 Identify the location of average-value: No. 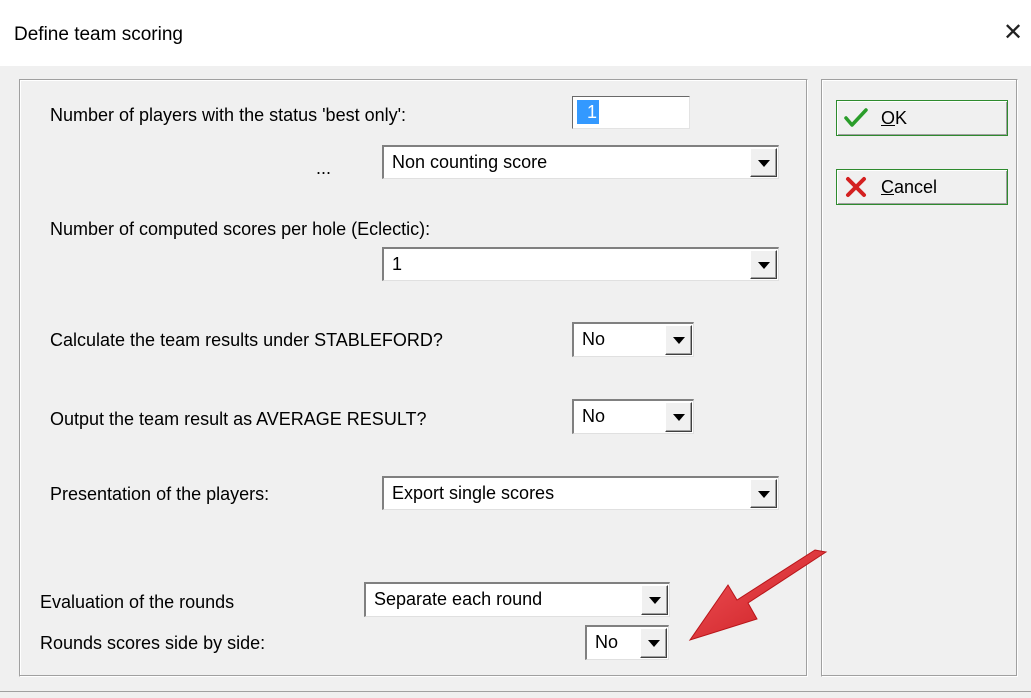
(594, 416).